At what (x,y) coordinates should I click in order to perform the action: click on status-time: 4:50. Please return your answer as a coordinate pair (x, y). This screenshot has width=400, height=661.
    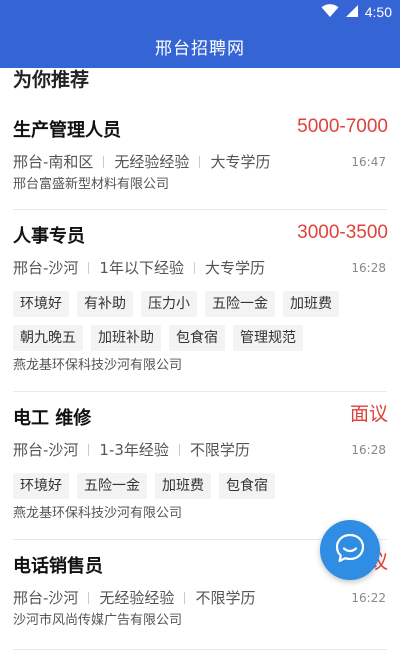
    Looking at the image, I should click on (378, 12).